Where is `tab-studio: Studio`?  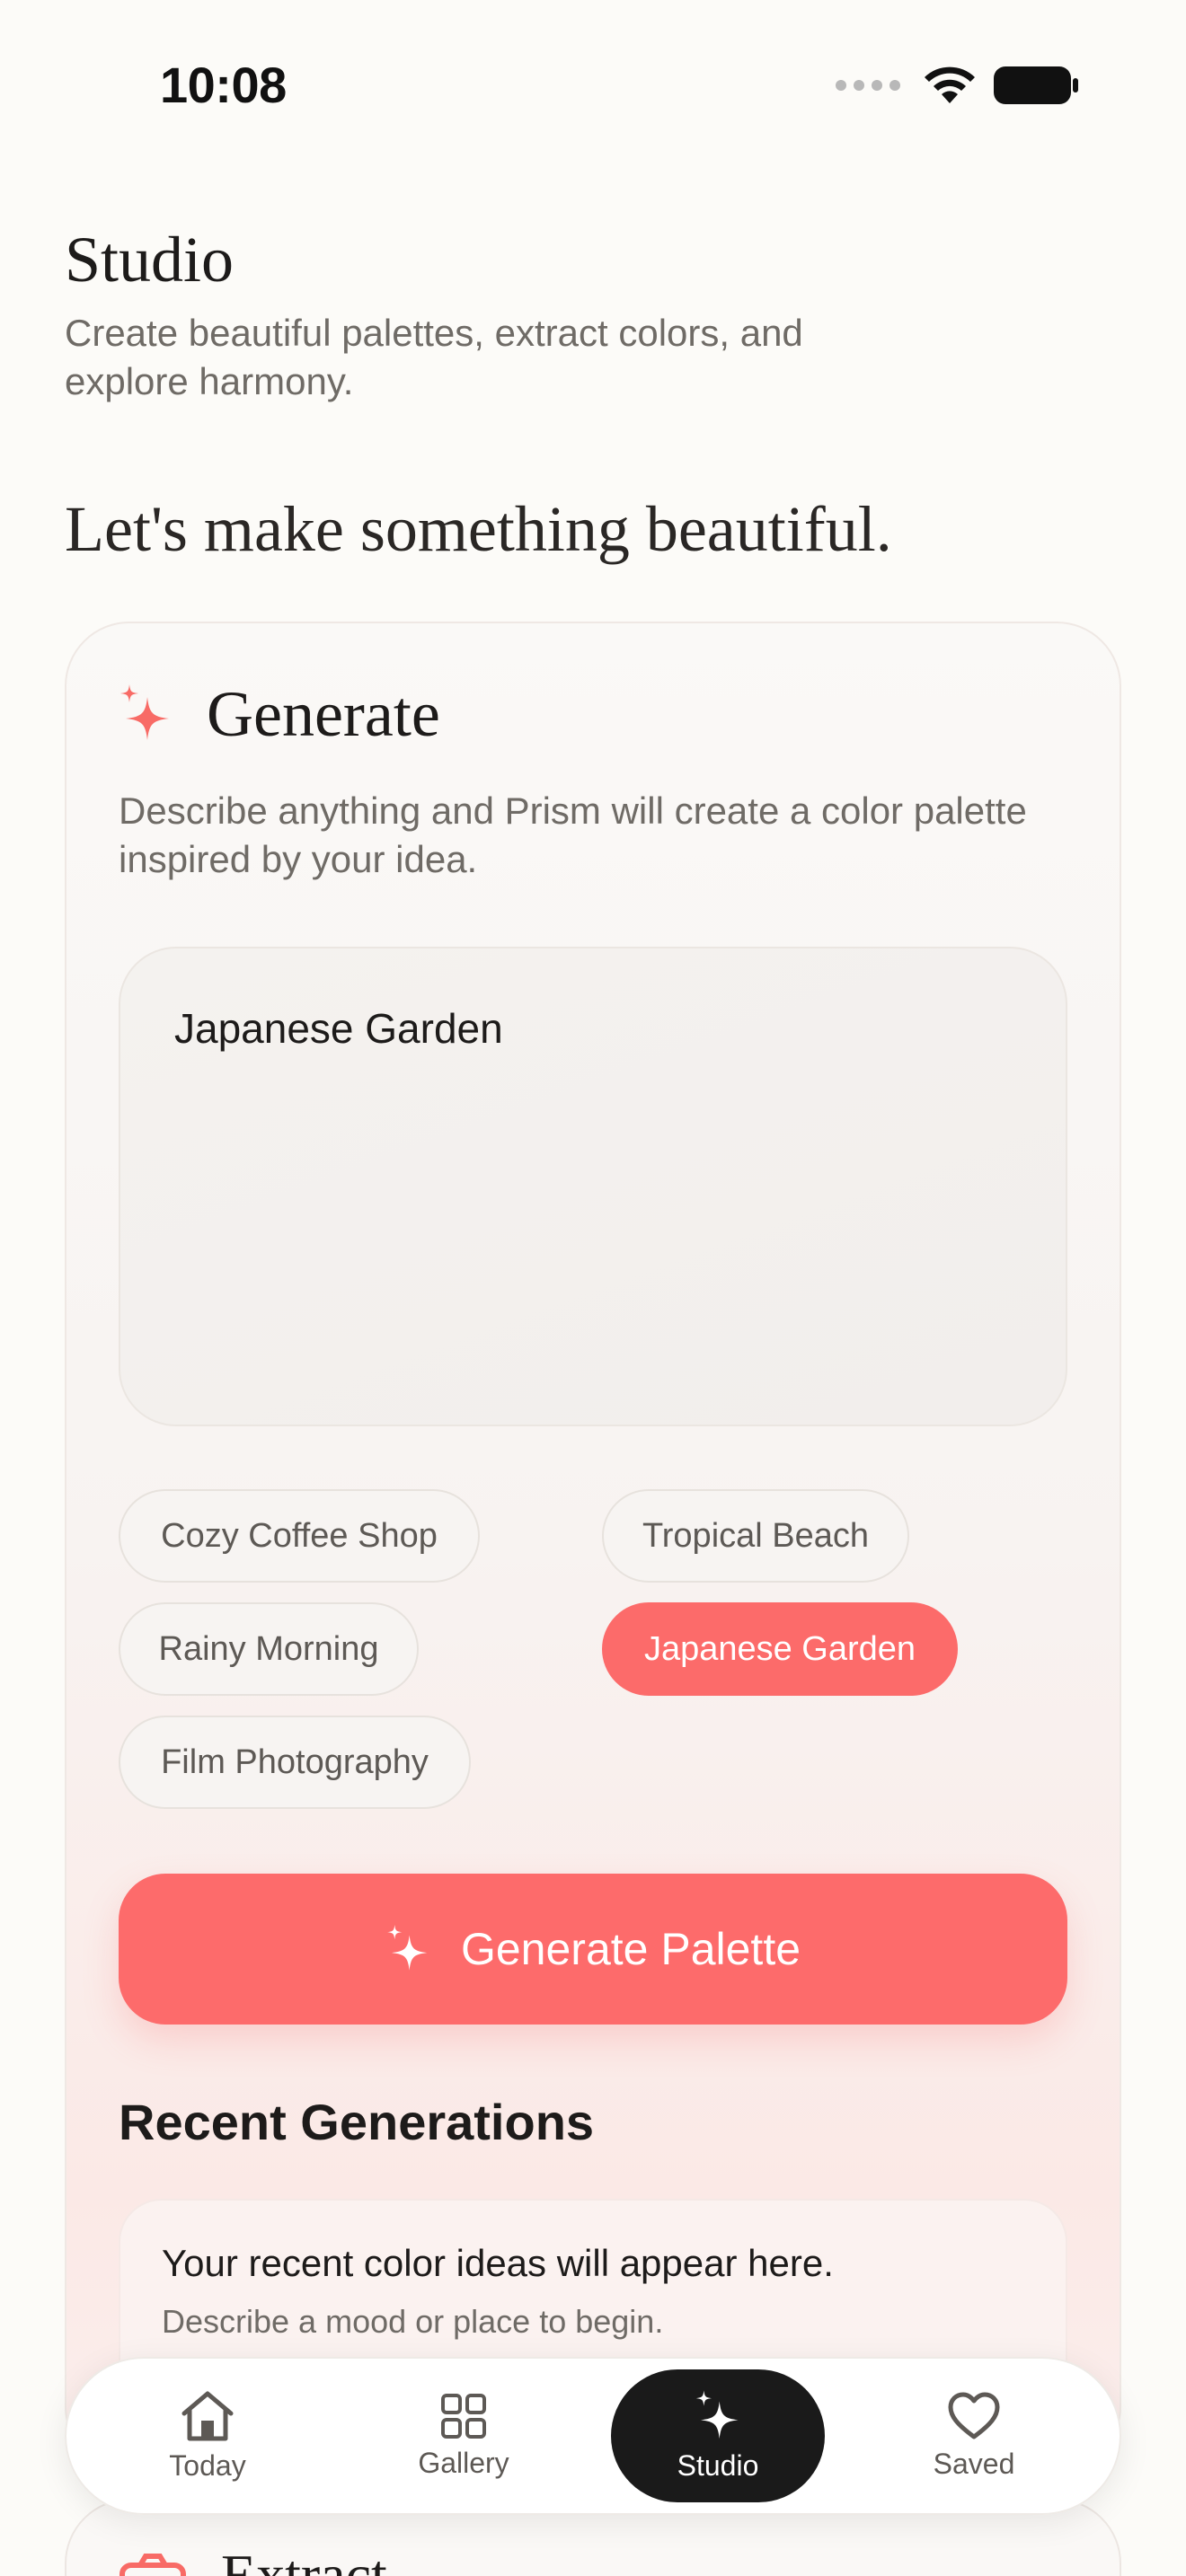
tab-studio: Studio is located at coordinates (718, 2435).